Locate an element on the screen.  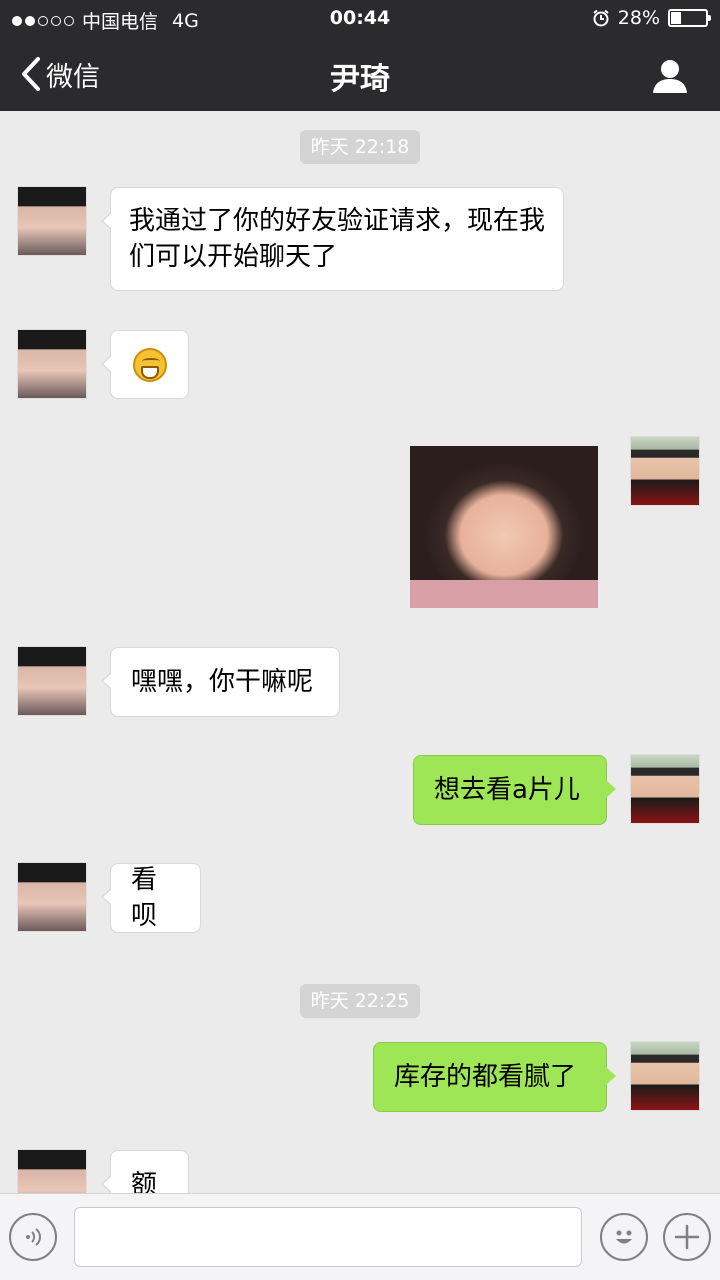
message-bubble-sent: 想去看a片儿 is located at coordinates (514, 790).